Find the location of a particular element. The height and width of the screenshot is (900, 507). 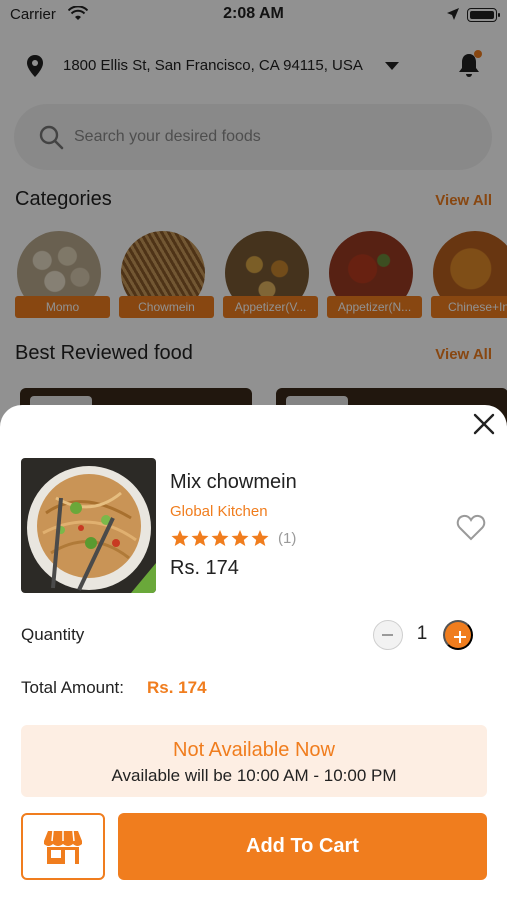

total-amount-value: Rs. 174 is located at coordinates (177, 687).